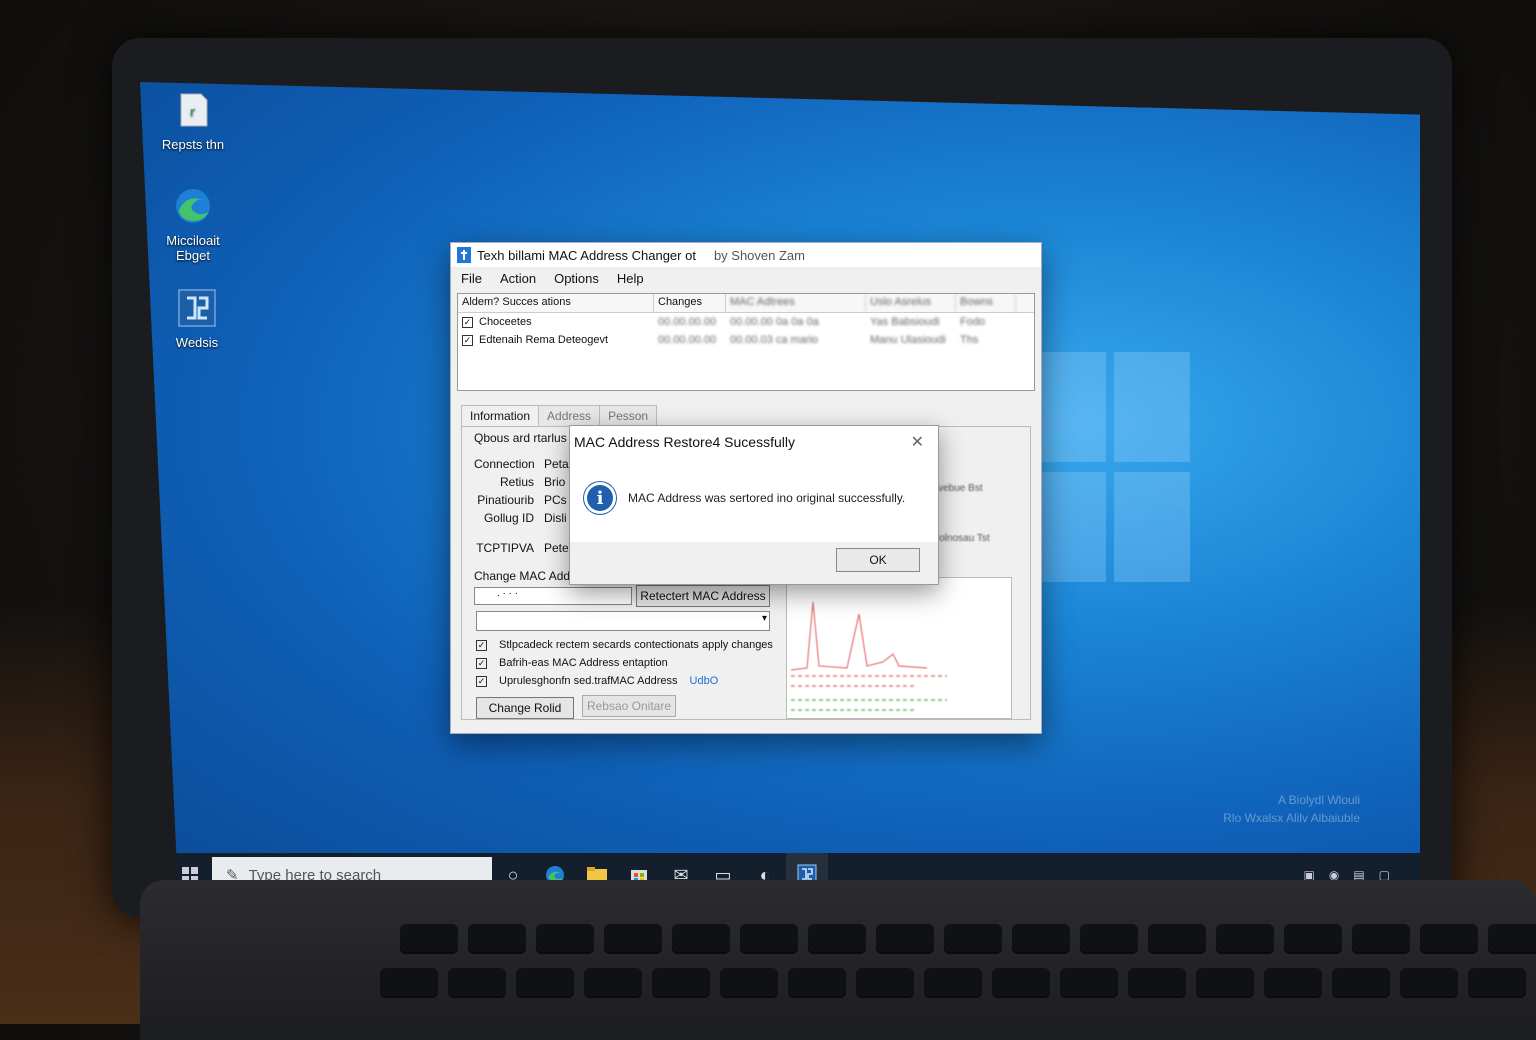  Describe the element at coordinates (193, 248) in the screenshot. I see `desktop-icon-label: Micciloait Ebget` at that location.